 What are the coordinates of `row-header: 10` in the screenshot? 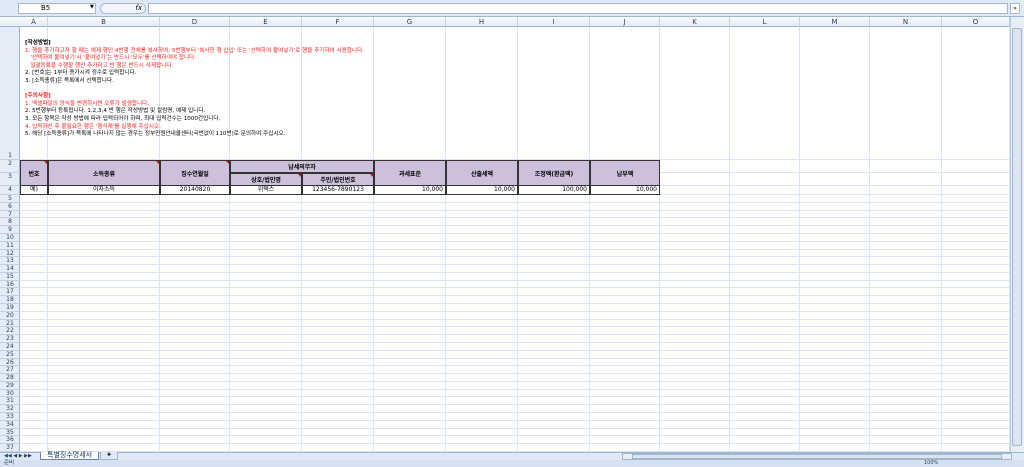 It's located at (10, 238).